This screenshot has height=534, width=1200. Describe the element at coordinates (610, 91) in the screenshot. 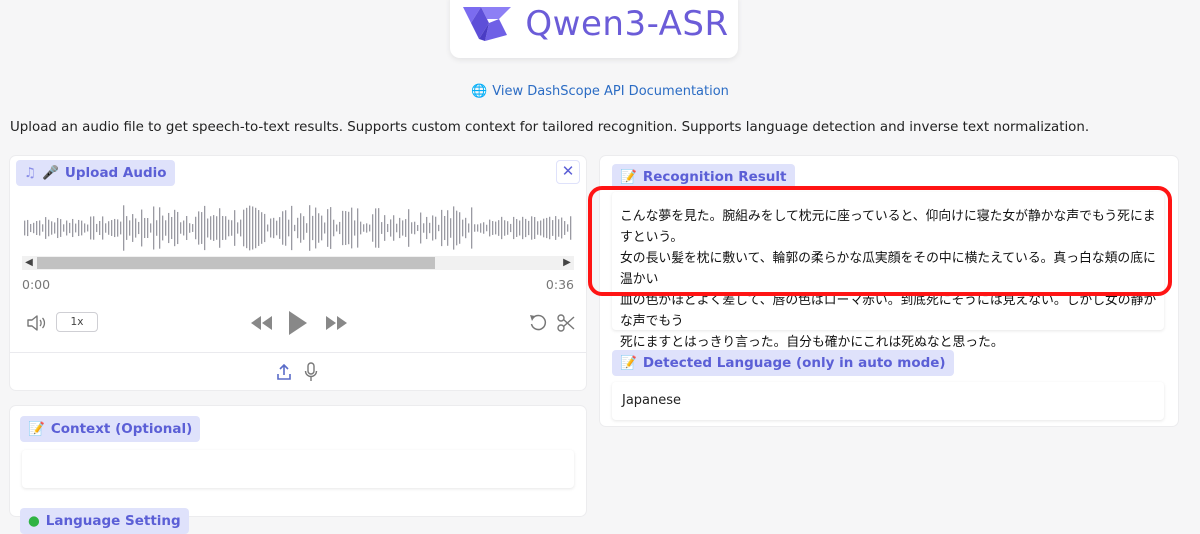

I see `doc-link: View DashScope API Documentation` at that location.